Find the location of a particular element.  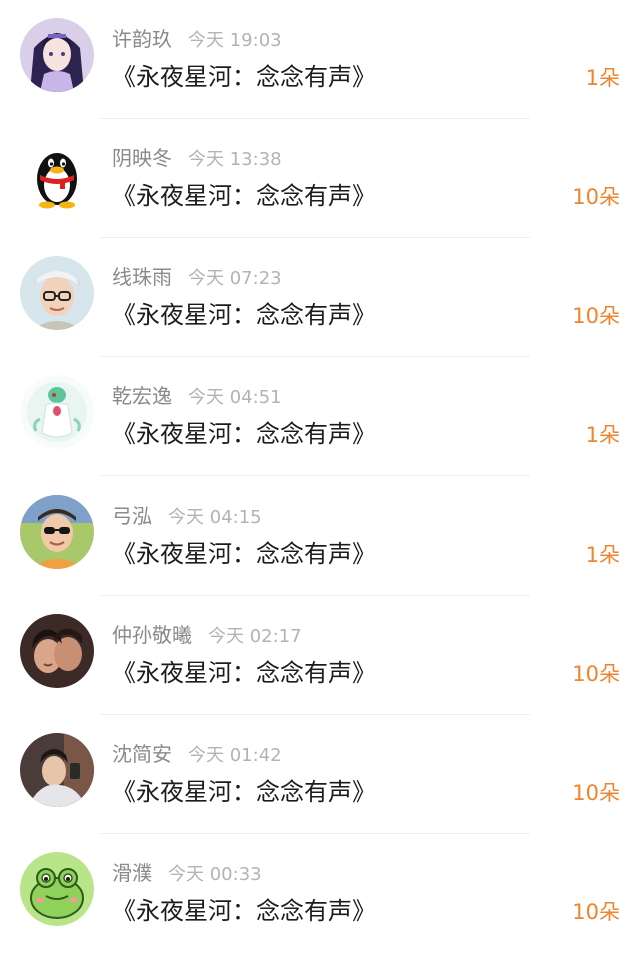

list-item: 许韵玖 今天 19:03 《永夜星河：念念有声》 1朵 is located at coordinates (320, 59).